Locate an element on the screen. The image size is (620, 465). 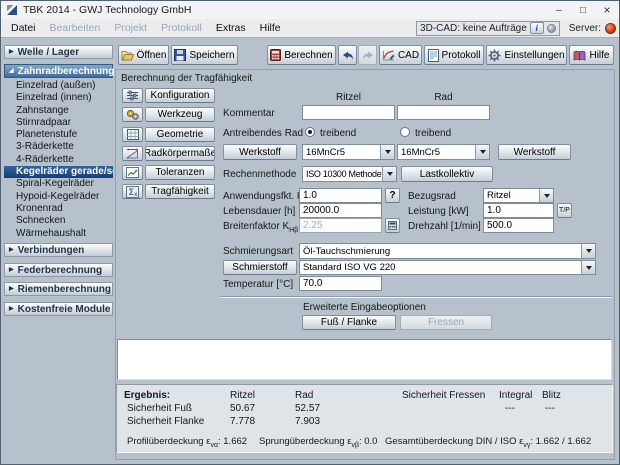
bezugsrad-dropdown: Ritzel is located at coordinates (518, 195).